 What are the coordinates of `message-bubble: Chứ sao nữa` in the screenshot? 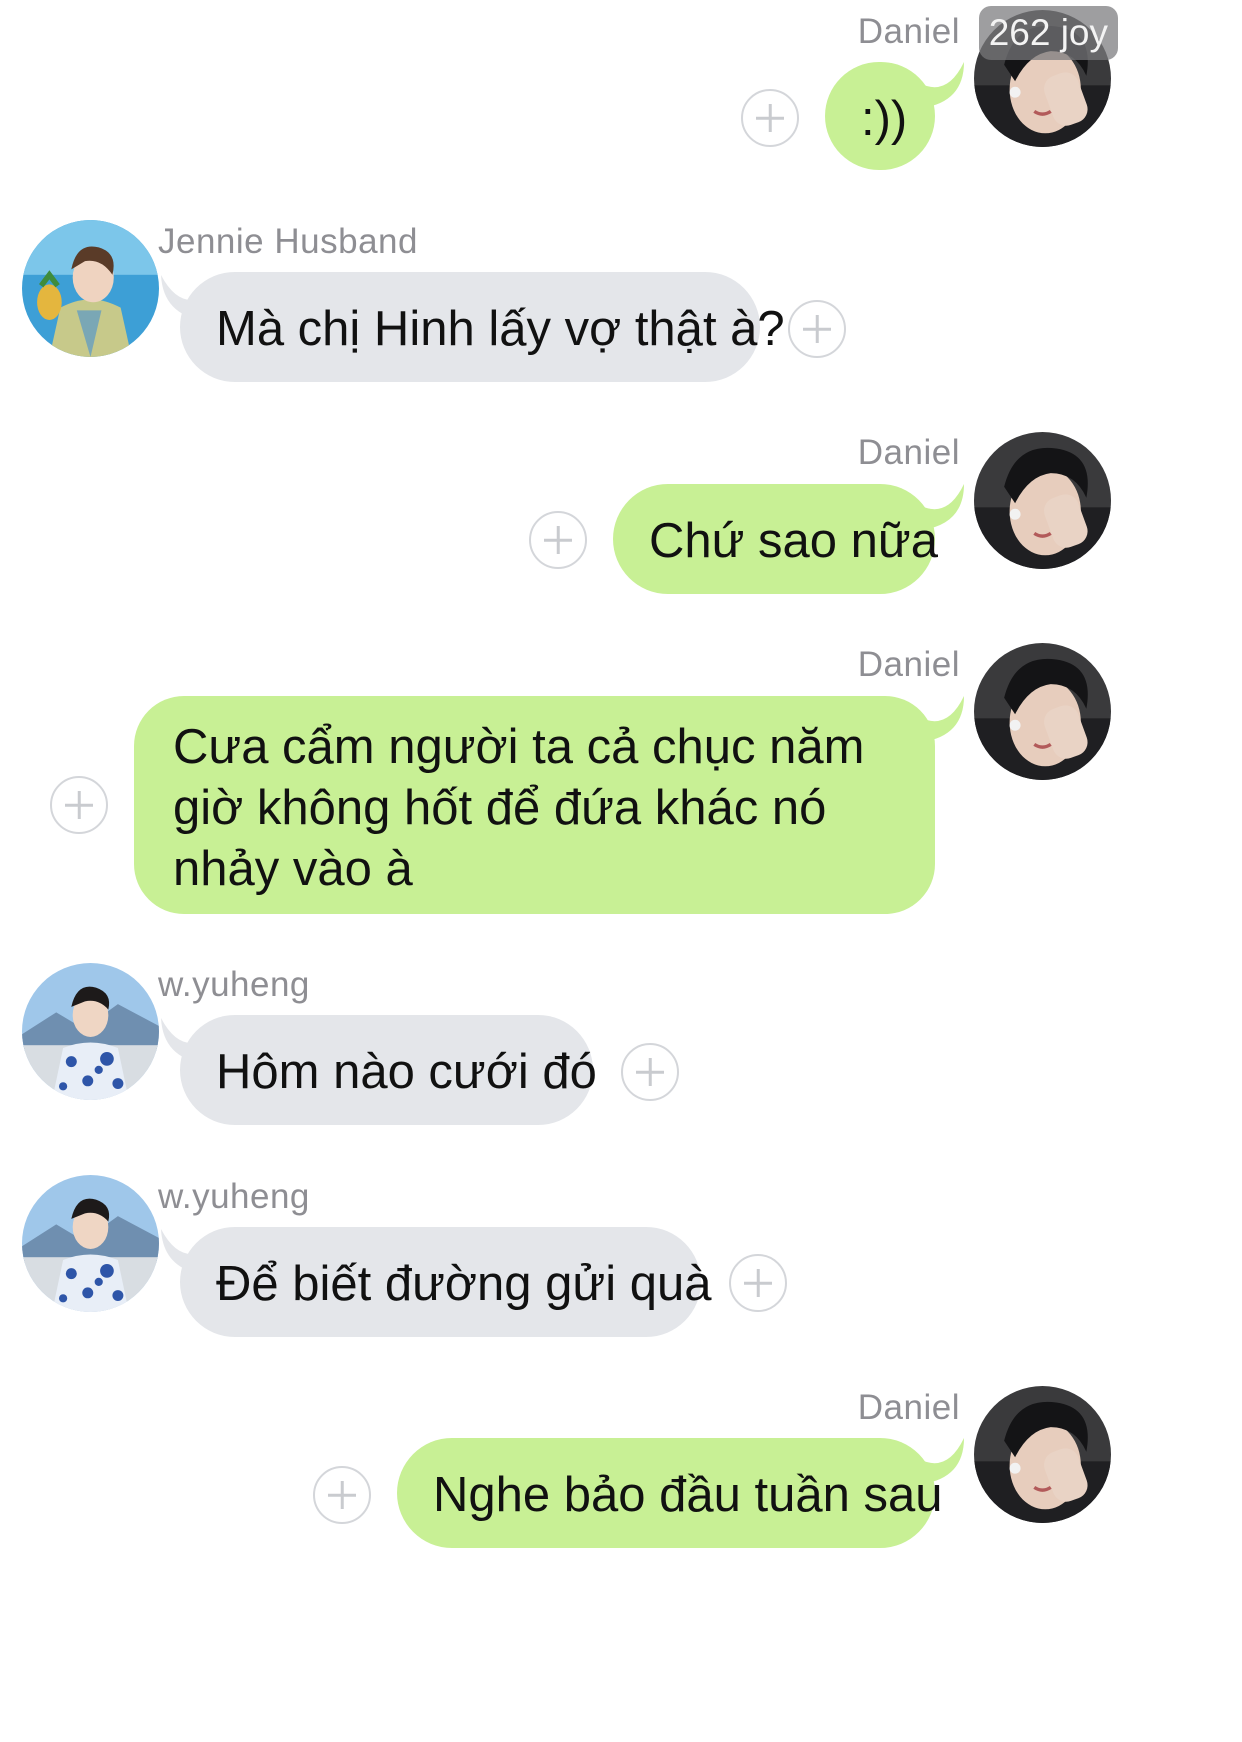 It's located at (775, 539).